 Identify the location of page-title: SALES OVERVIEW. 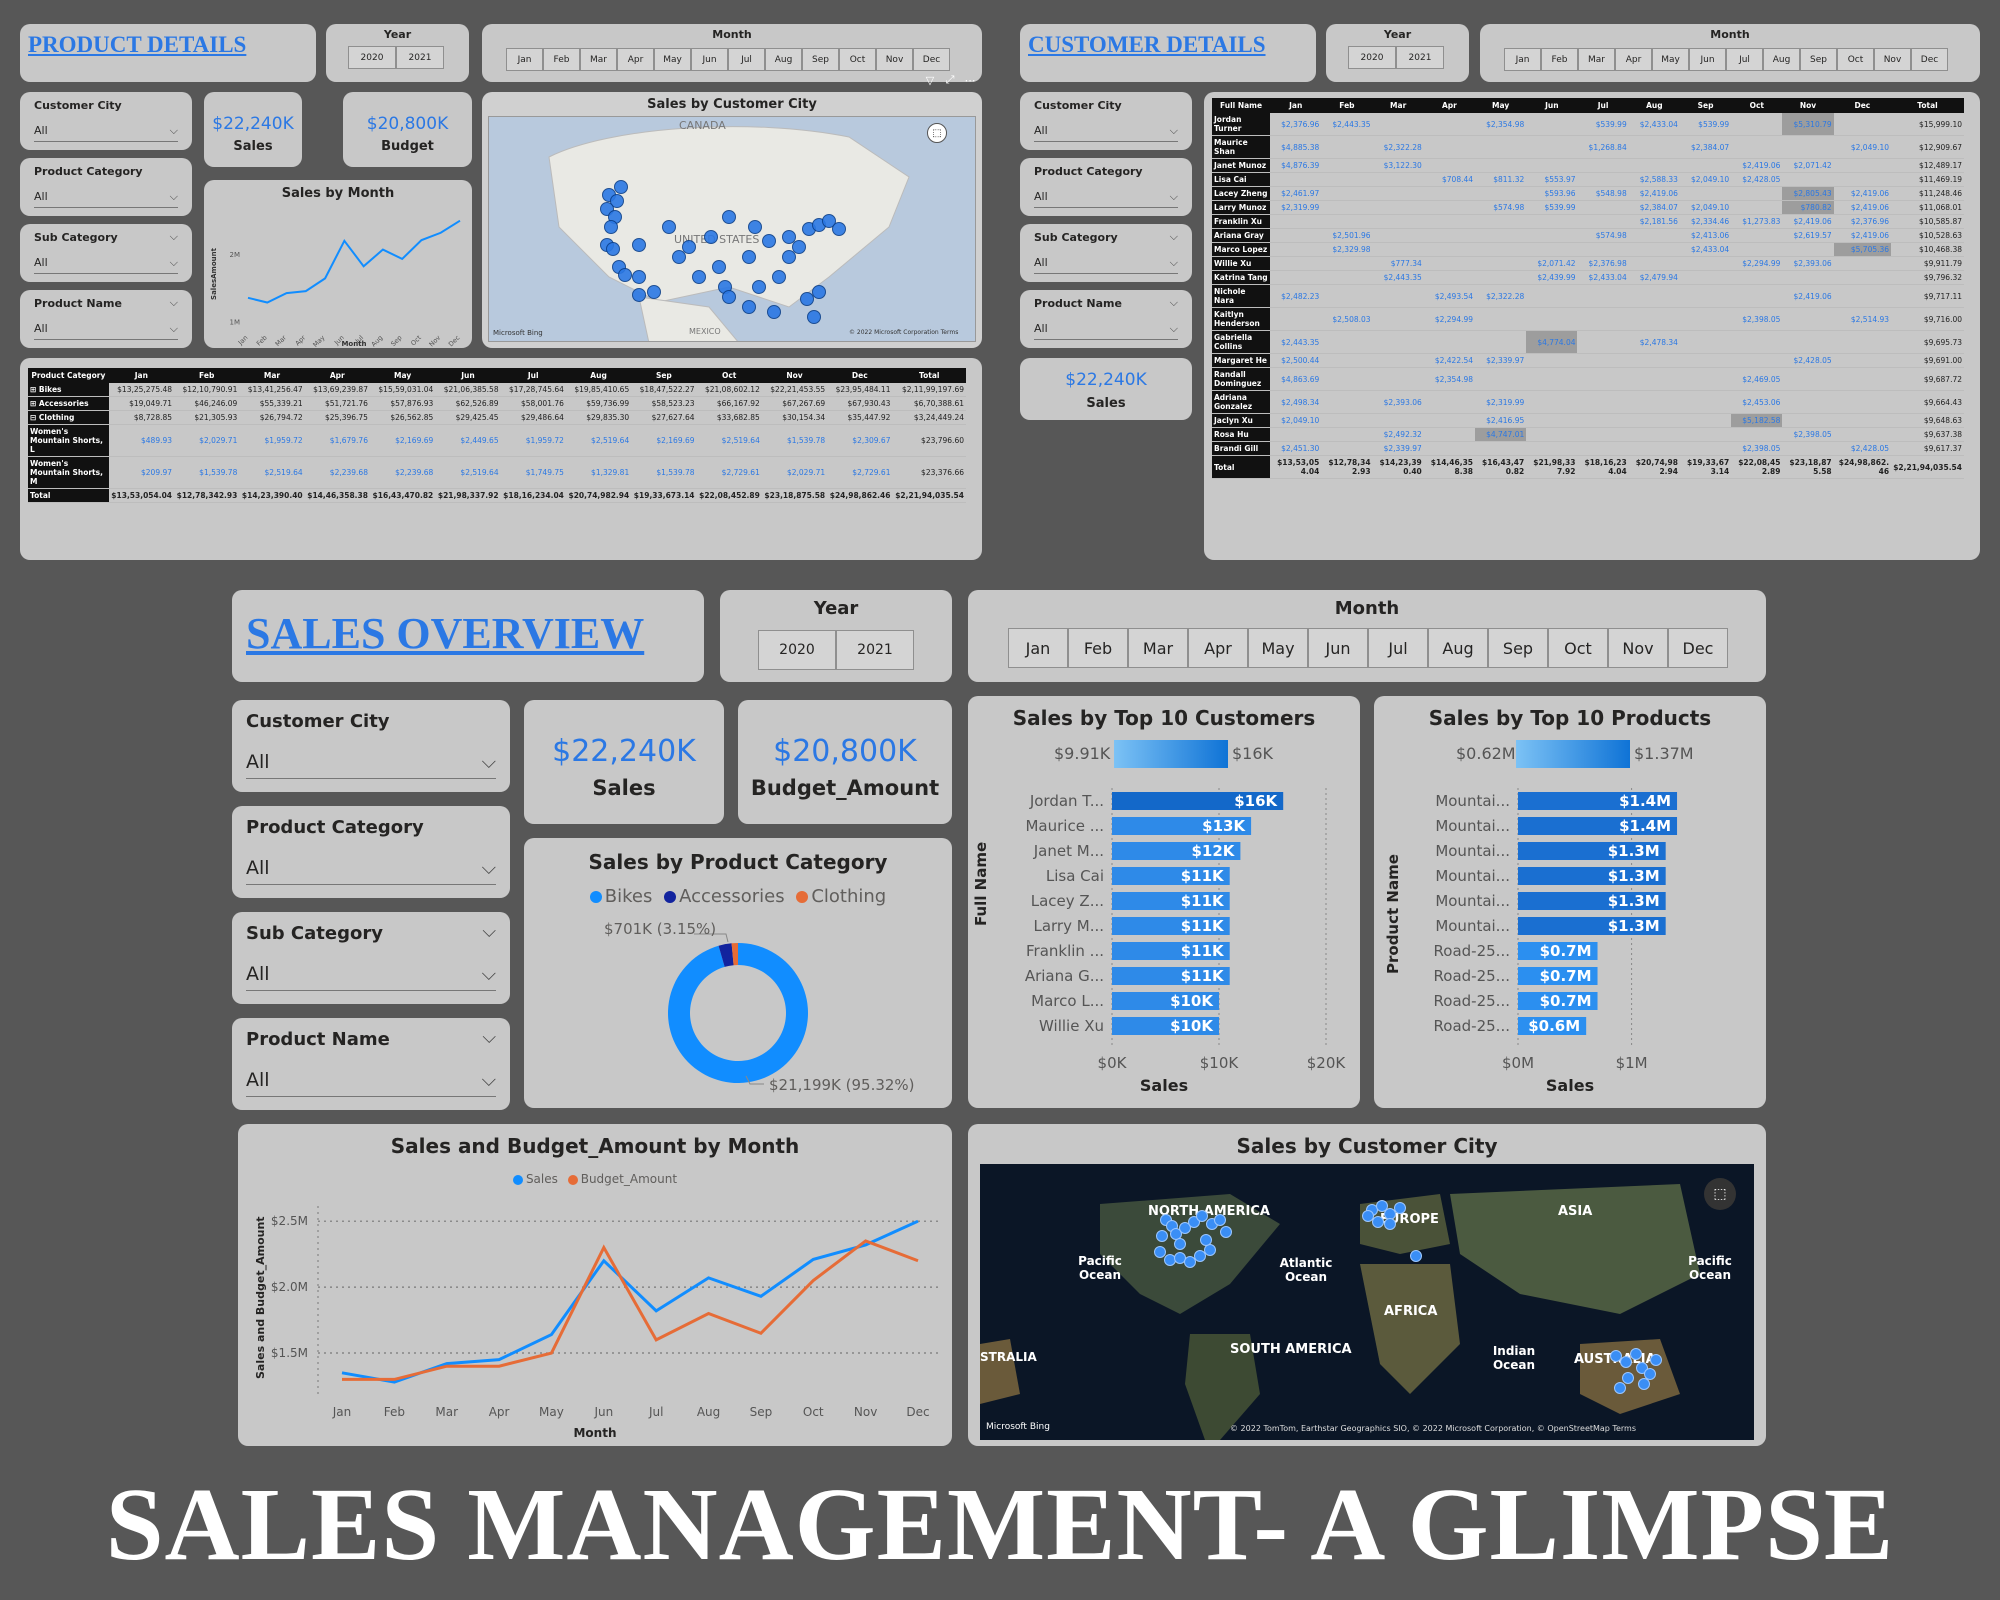
(445, 633).